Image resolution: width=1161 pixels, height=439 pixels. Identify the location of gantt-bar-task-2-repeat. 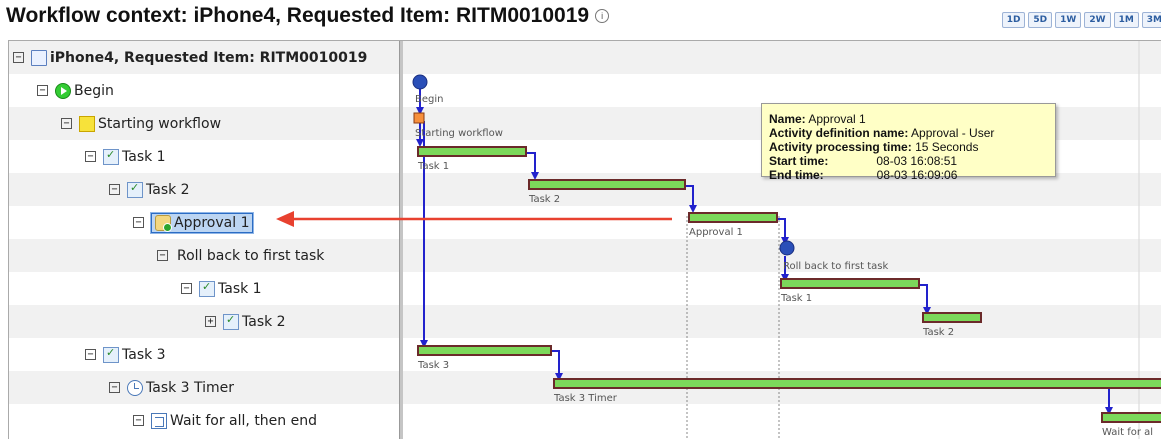
(952, 317).